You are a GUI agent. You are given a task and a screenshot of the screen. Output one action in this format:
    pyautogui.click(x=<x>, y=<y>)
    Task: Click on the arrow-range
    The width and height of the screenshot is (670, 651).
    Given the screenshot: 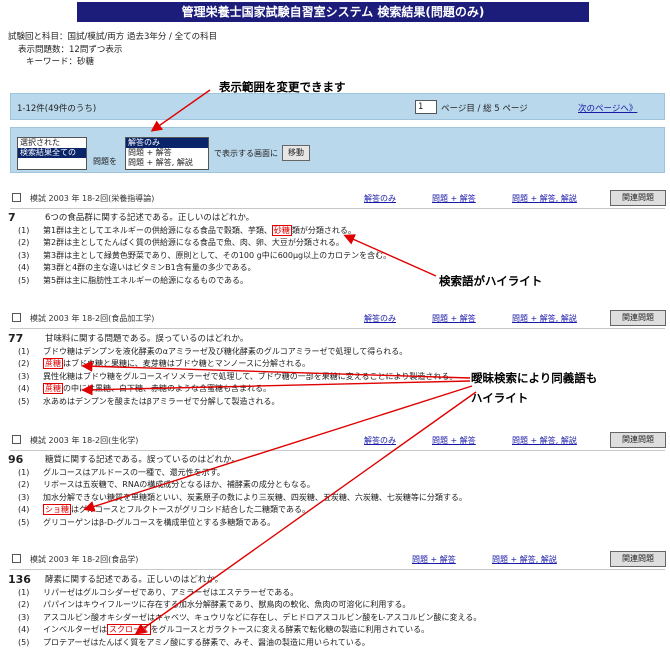 What is the action you would take?
    pyautogui.click(x=180, y=110)
    